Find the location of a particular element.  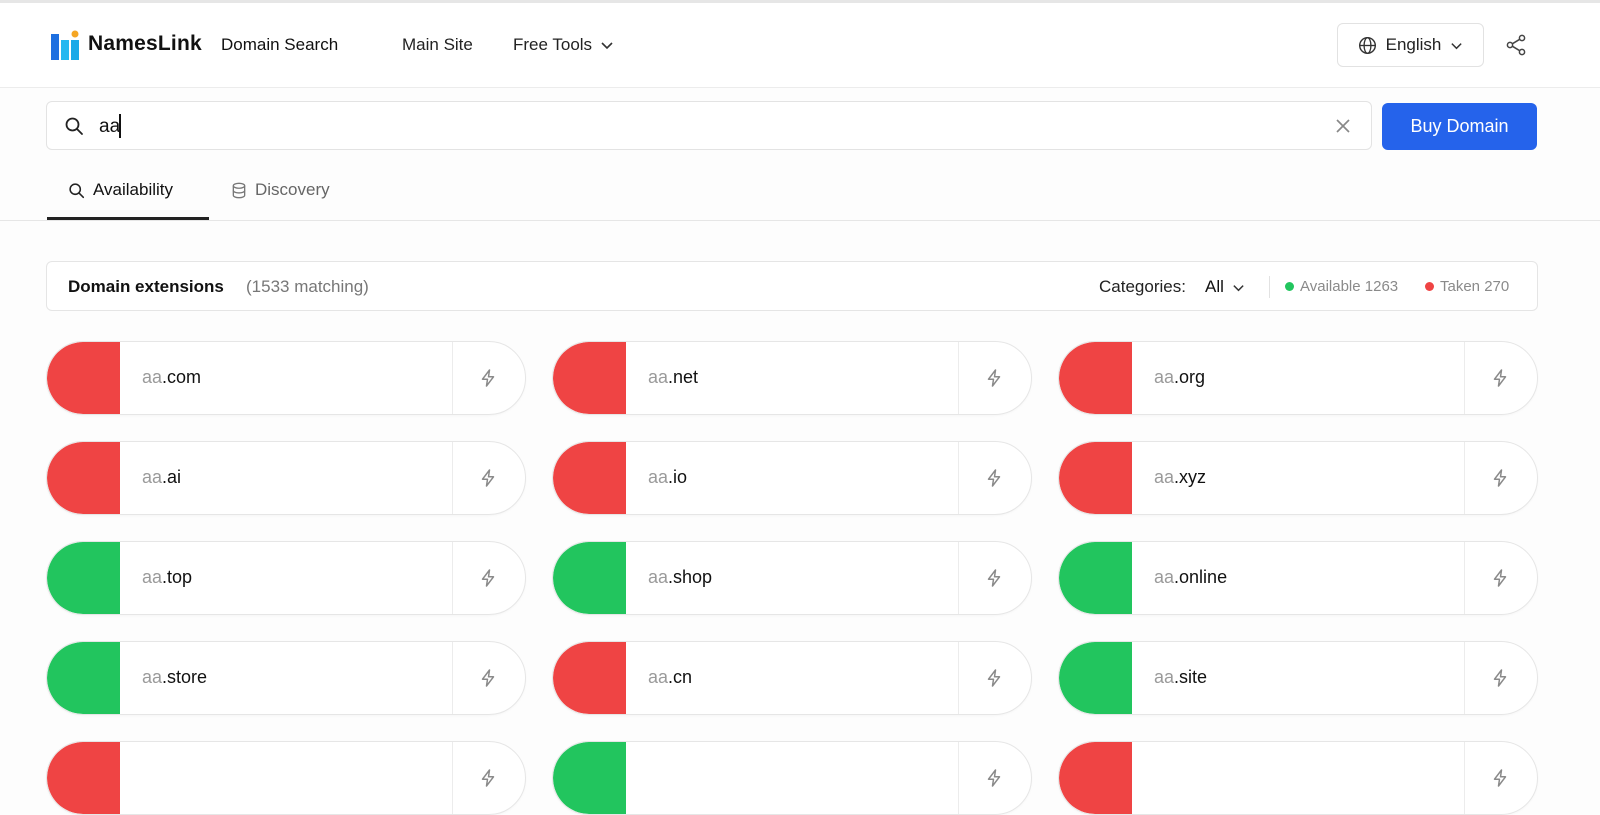

categories-label: Categories: is located at coordinates (1142, 286).